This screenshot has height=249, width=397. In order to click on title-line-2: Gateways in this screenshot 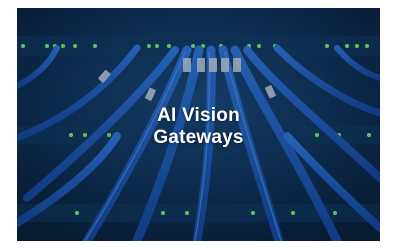, I will do `click(198, 137)`.